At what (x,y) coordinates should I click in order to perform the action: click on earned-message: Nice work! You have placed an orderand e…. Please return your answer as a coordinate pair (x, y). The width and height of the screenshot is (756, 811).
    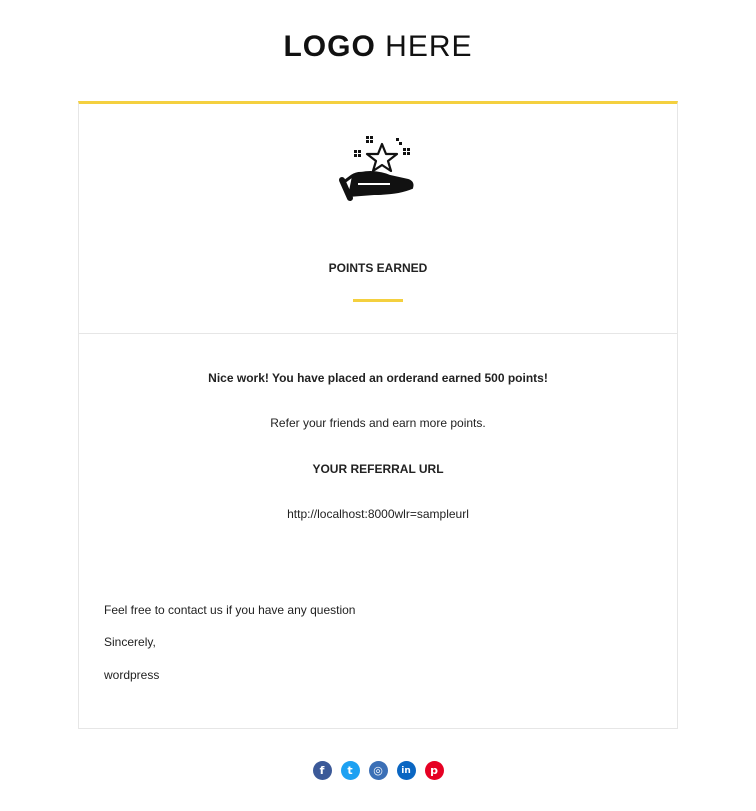
    Looking at the image, I should click on (378, 378).